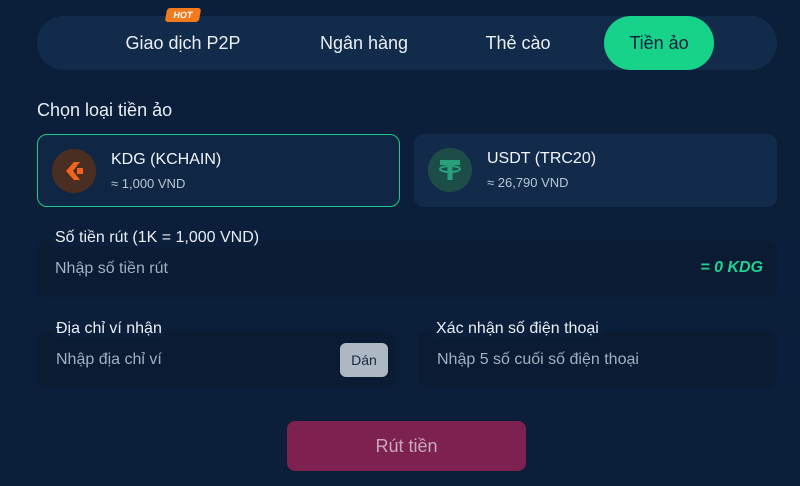 This screenshot has height=486, width=800. Describe the element at coordinates (335, 269) in the screenshot. I see `amount-input` at that location.